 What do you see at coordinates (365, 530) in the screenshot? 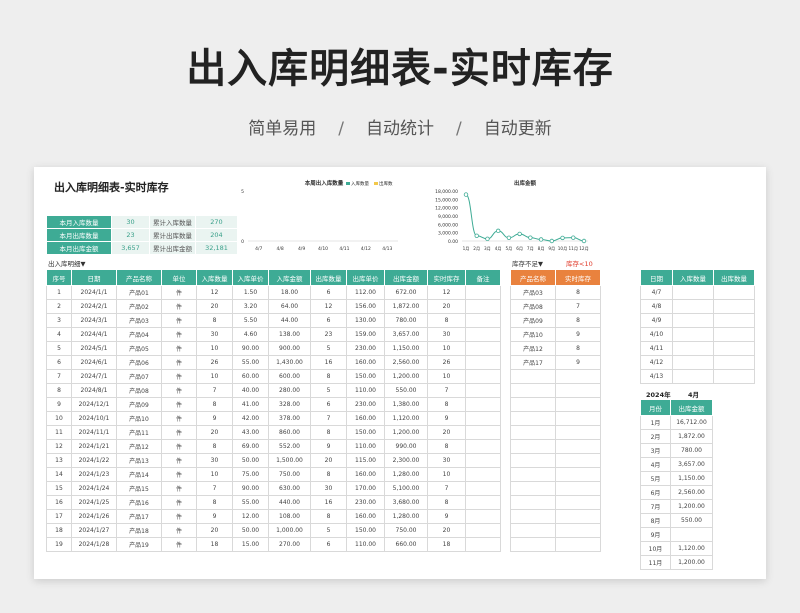
I see `table-cell: 150.00` at bounding box center [365, 530].